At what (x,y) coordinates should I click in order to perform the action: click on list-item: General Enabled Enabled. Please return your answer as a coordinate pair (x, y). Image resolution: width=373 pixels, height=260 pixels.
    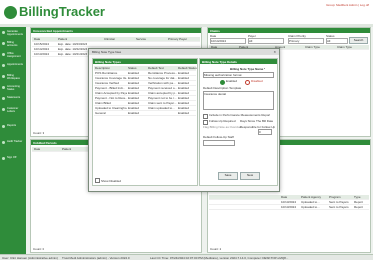
    Looking at the image, I should click on (145, 113).